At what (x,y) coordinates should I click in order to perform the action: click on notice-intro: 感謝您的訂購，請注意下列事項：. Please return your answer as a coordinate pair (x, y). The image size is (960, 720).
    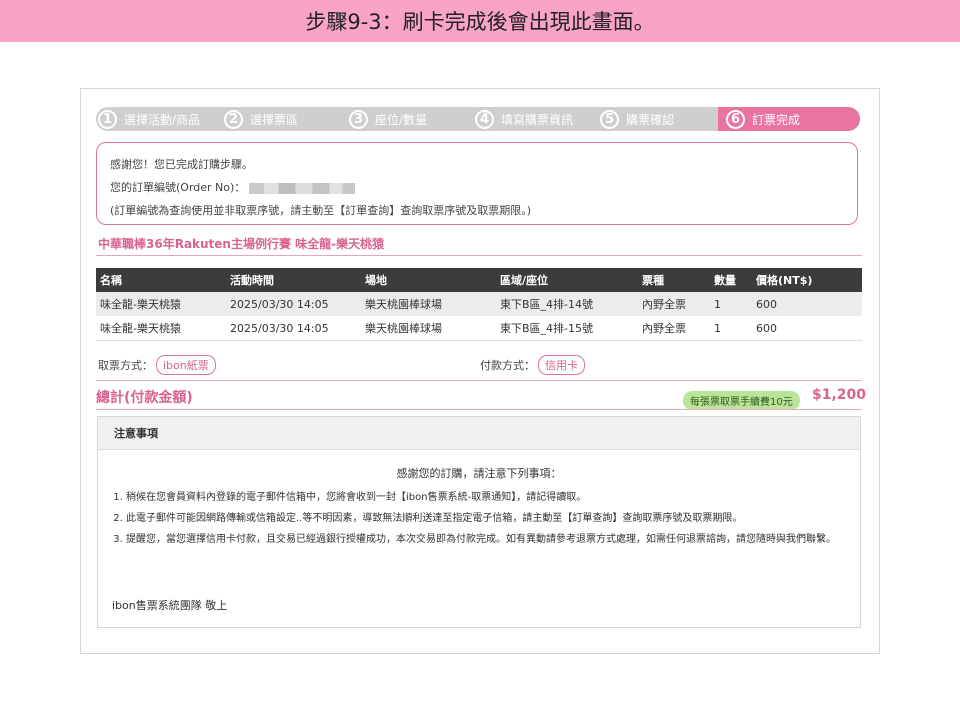
    Looking at the image, I should click on (479, 473).